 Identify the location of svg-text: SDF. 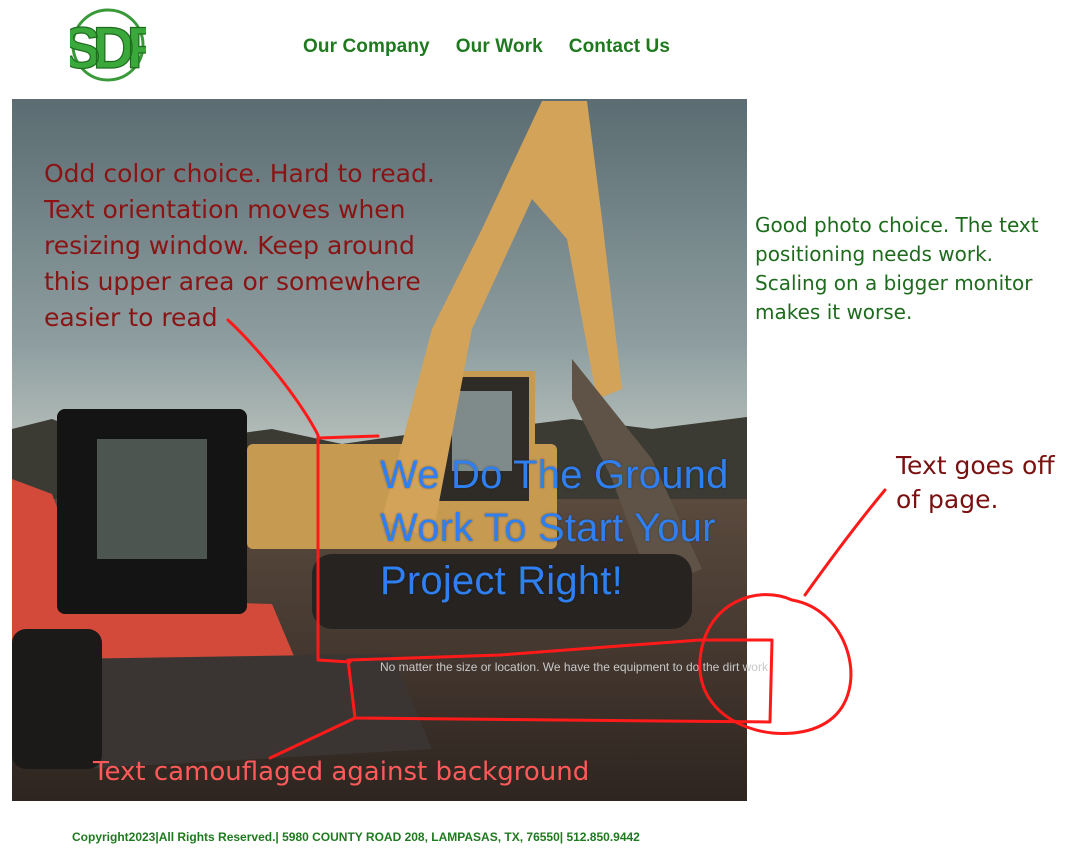
(108, 48).